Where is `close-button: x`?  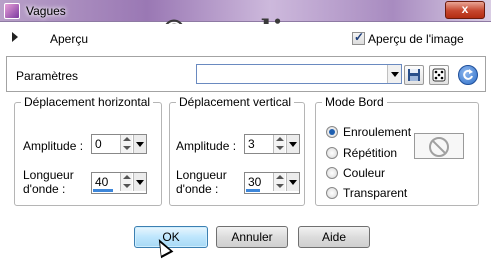
close-button: x is located at coordinates (465, 10).